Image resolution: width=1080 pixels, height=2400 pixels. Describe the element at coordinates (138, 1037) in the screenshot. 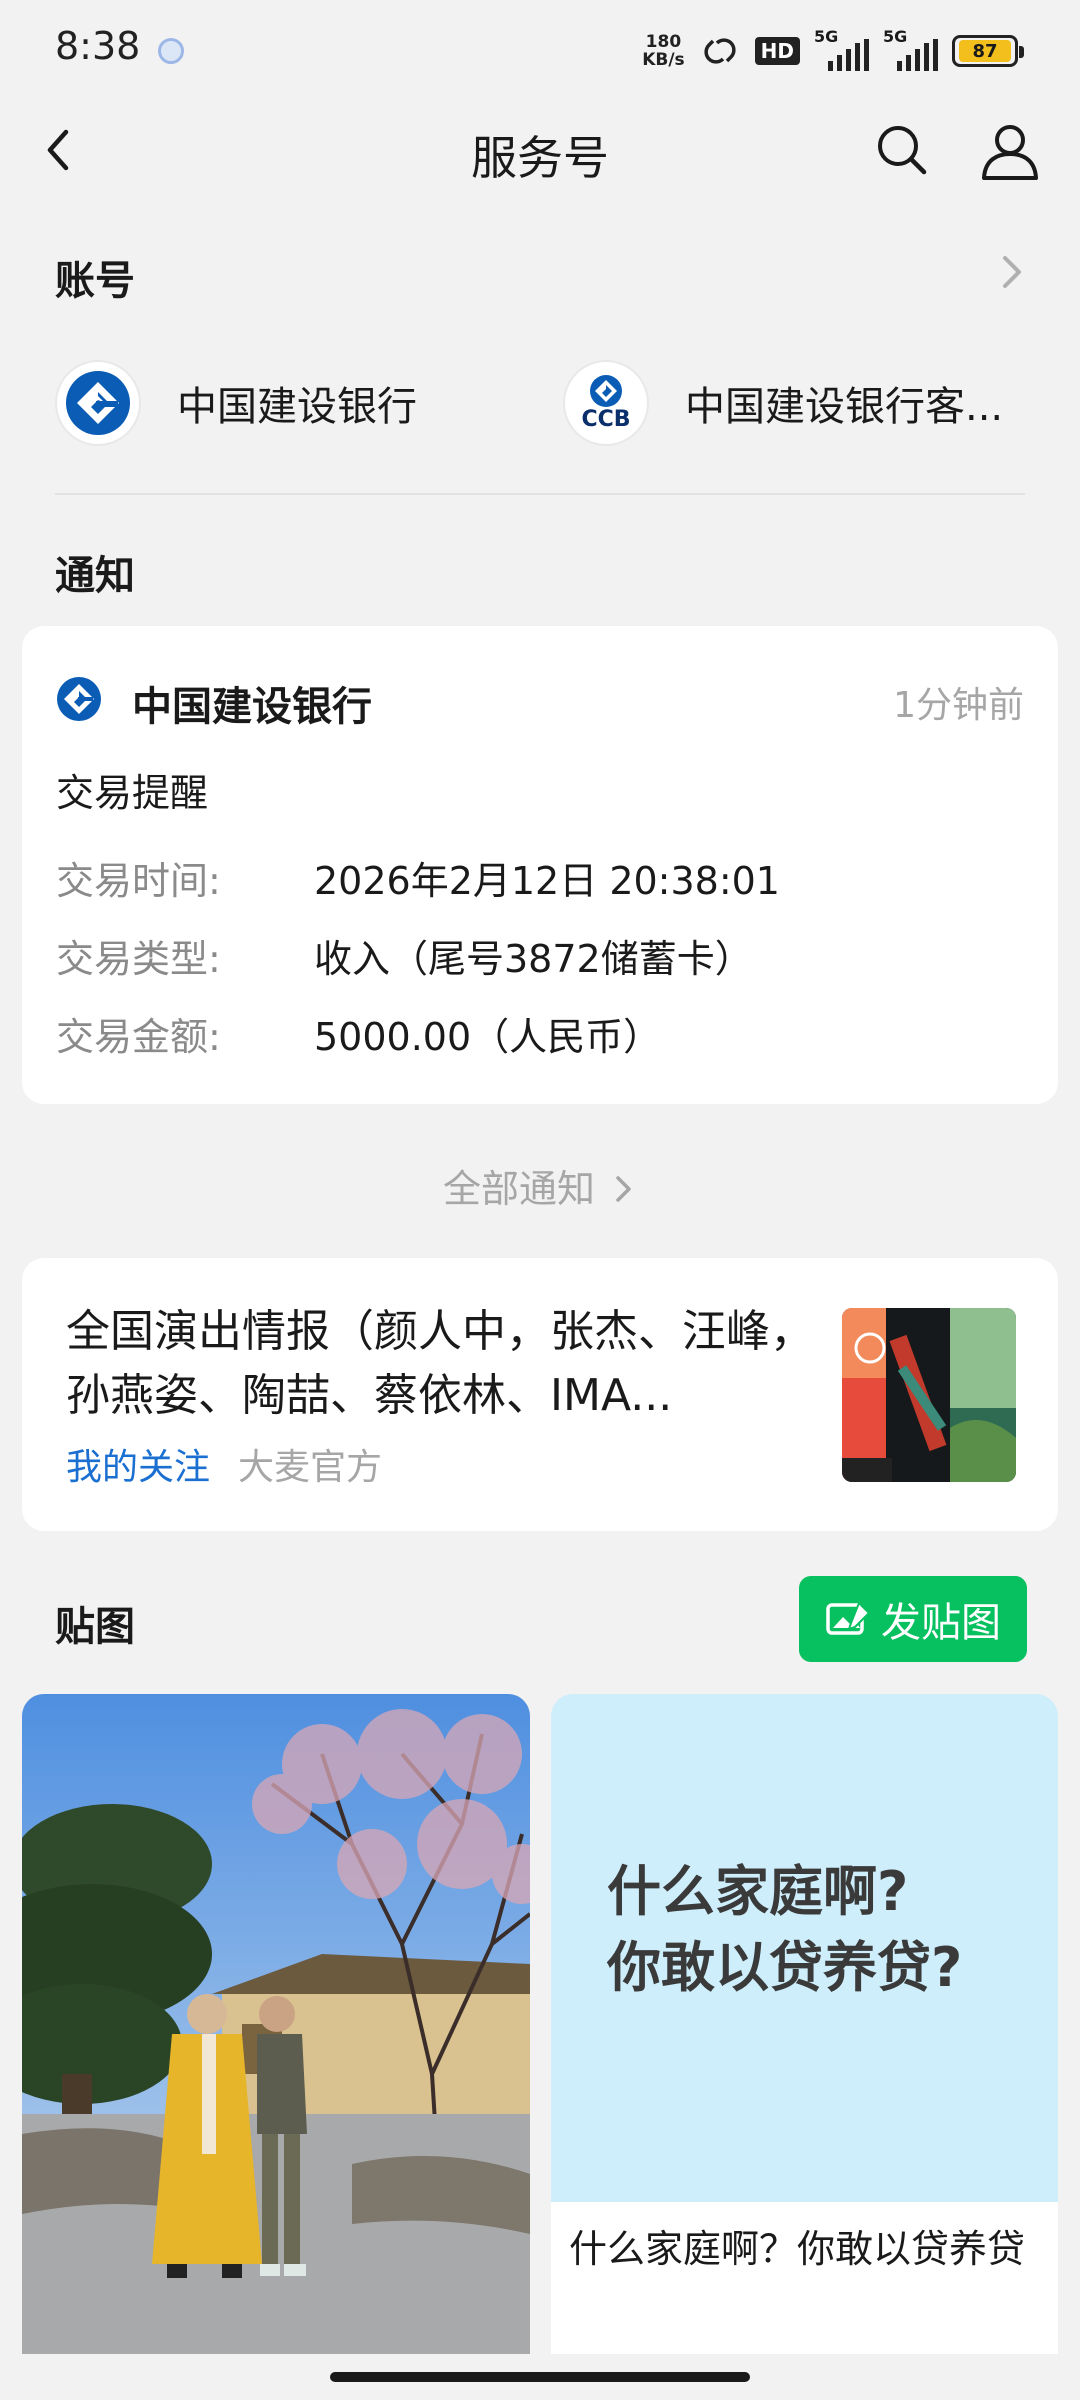

I see `row-label: 交易金额:` at that location.